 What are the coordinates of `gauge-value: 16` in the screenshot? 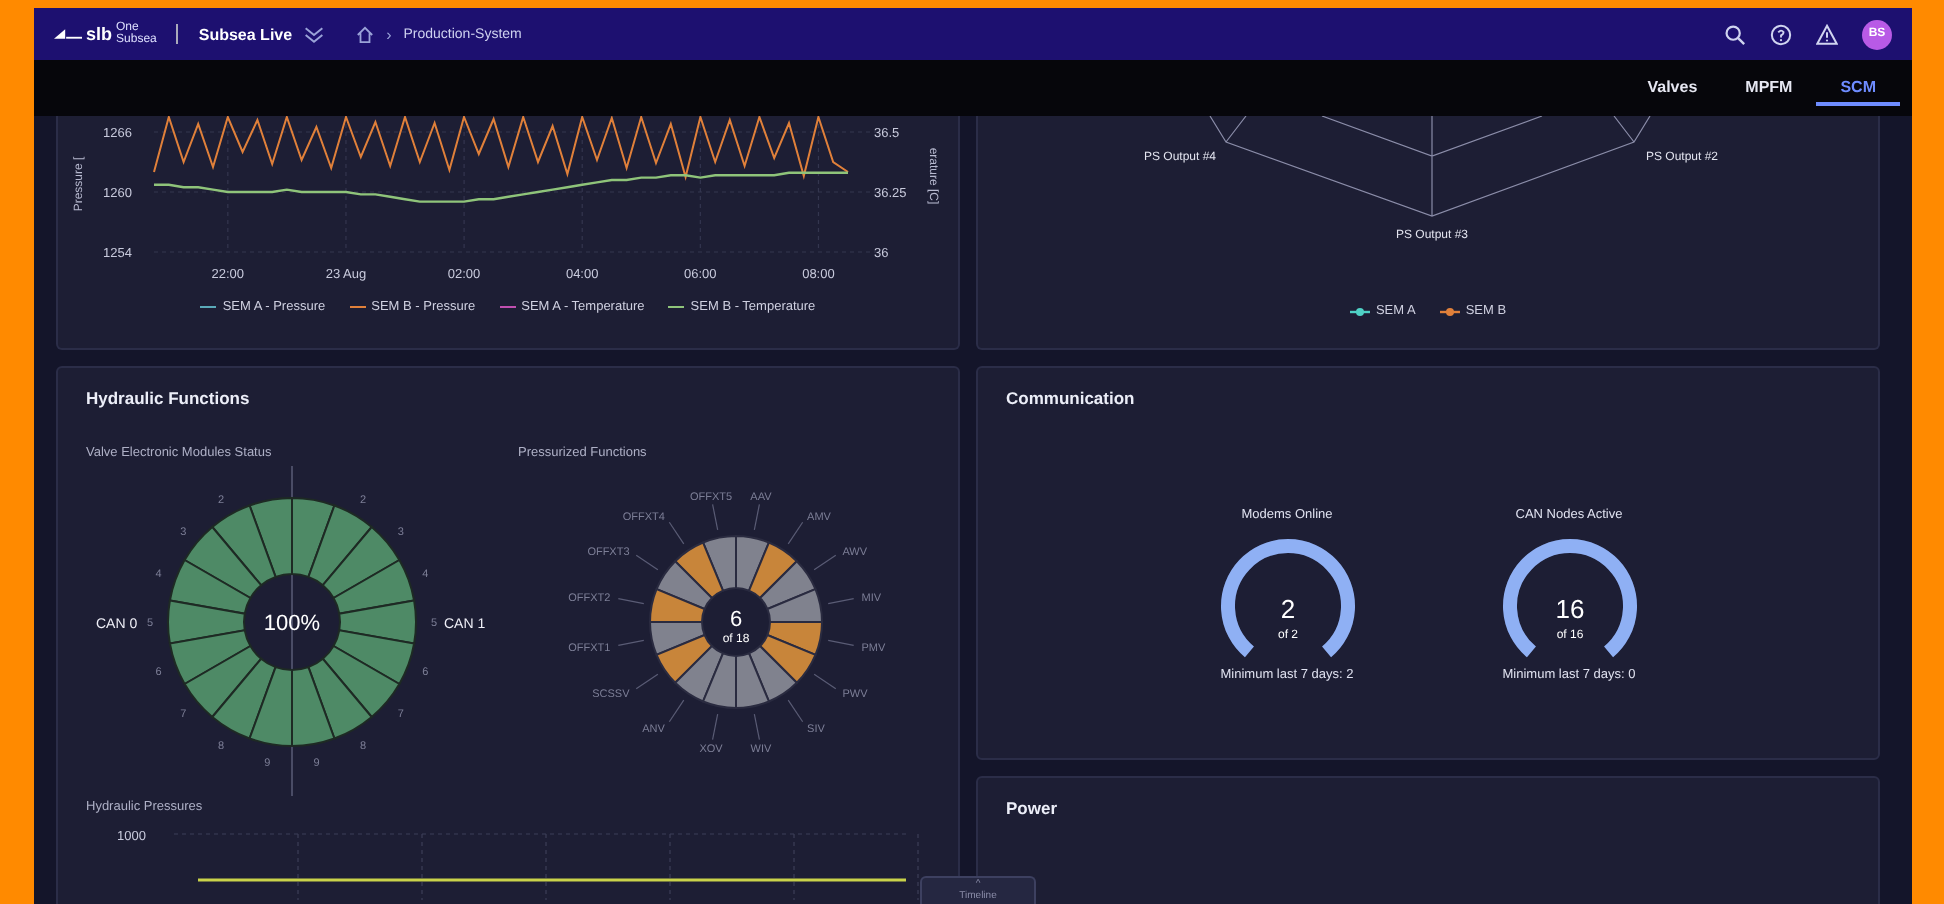 It's located at (1569, 609).